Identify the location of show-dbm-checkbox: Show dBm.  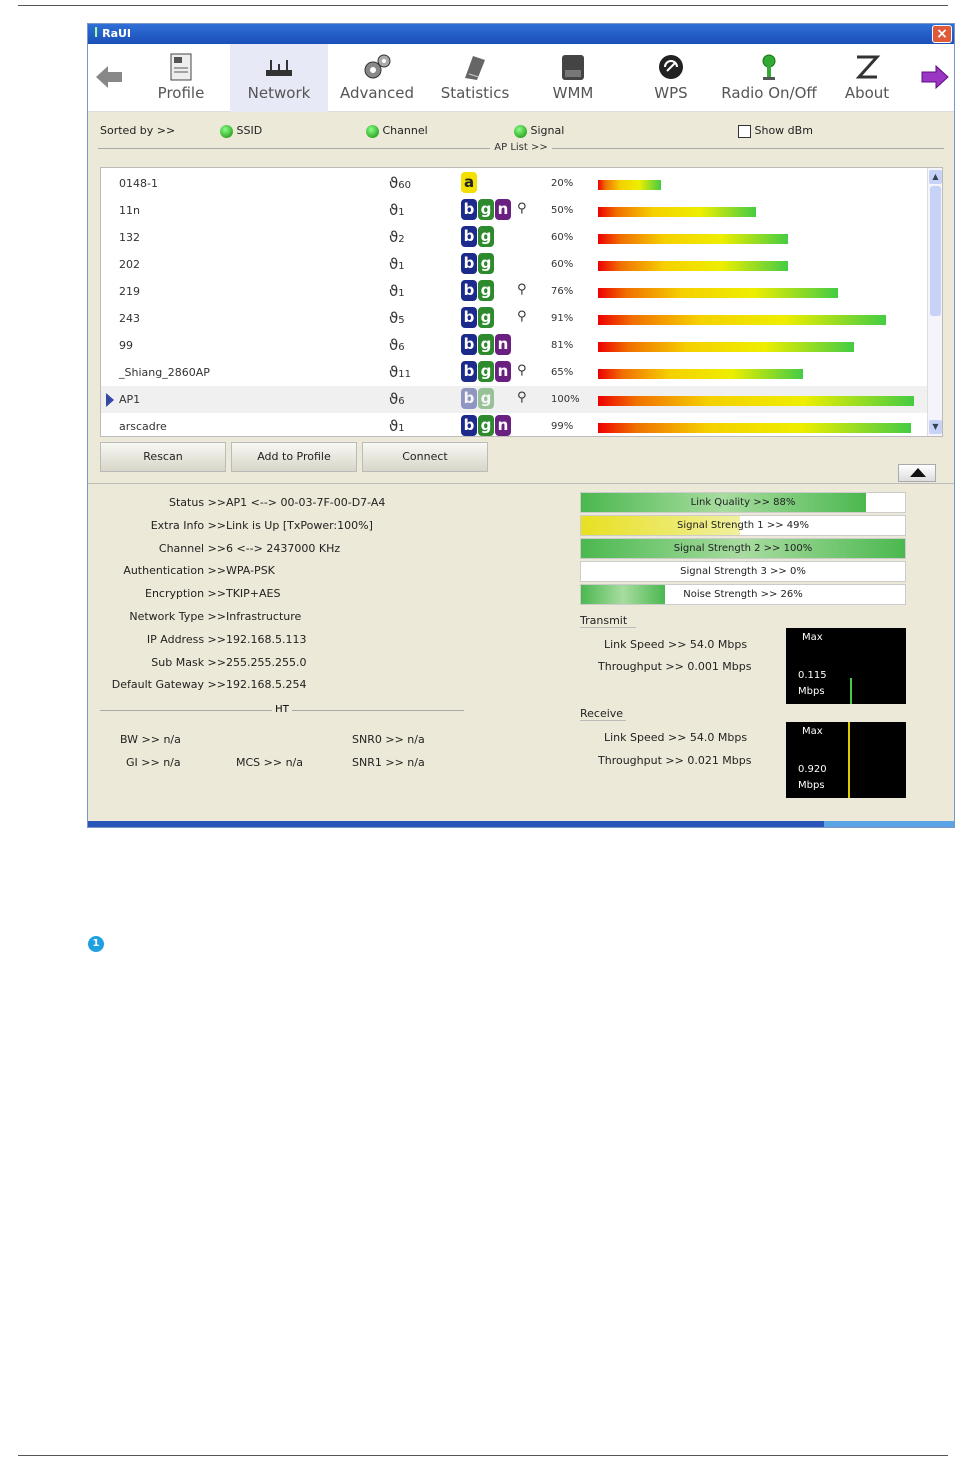
(775, 131).